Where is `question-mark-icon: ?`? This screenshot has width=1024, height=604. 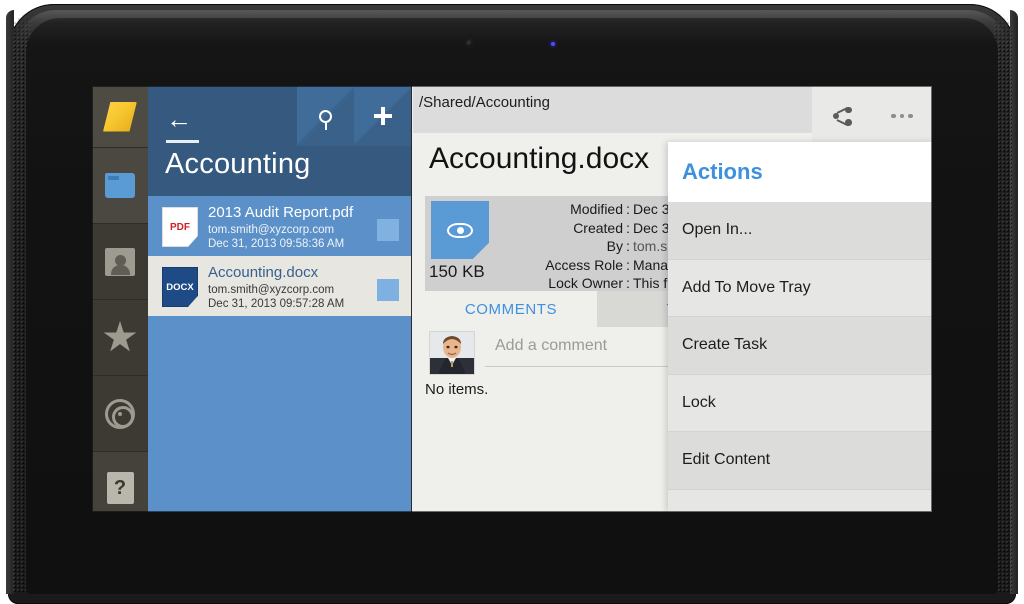
question-mark-icon: ? is located at coordinates (120, 488).